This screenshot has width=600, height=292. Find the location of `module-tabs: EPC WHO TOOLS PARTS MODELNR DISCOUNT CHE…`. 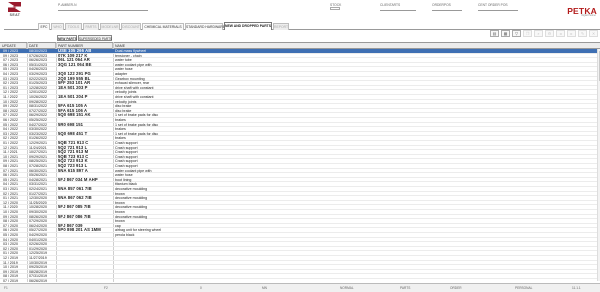

module-tabs: EPC WHO TOOLS PARTS MODELNR DISCOUNT CHE… is located at coordinates (302, 26).